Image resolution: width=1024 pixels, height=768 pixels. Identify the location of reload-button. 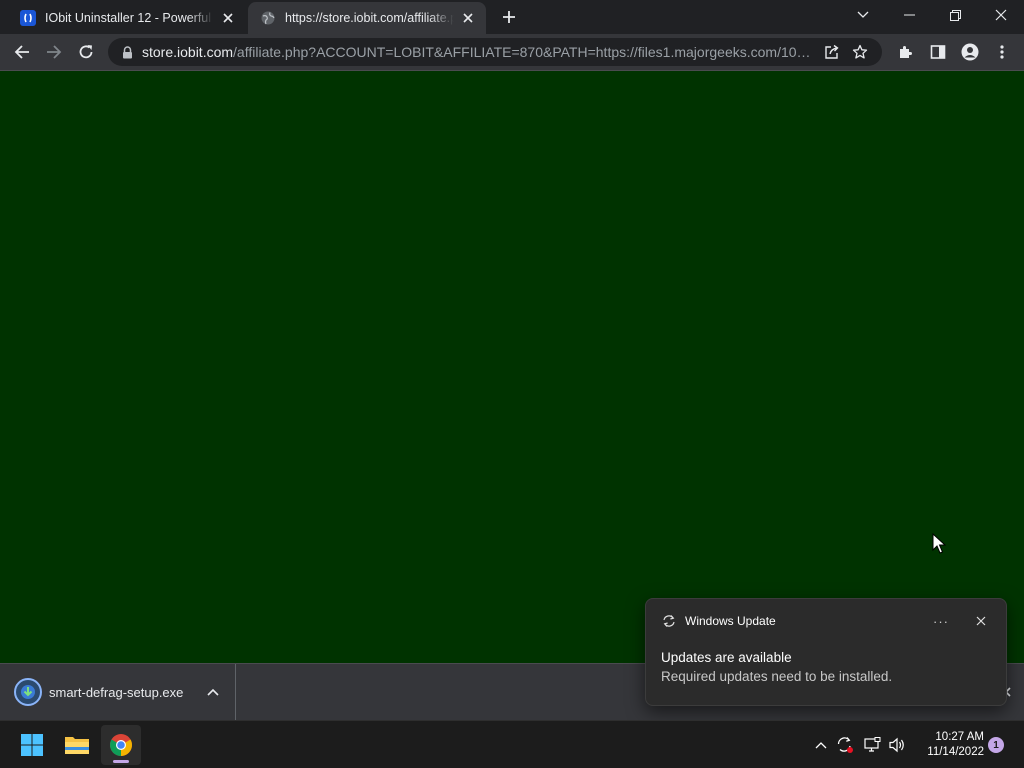
(86, 52).